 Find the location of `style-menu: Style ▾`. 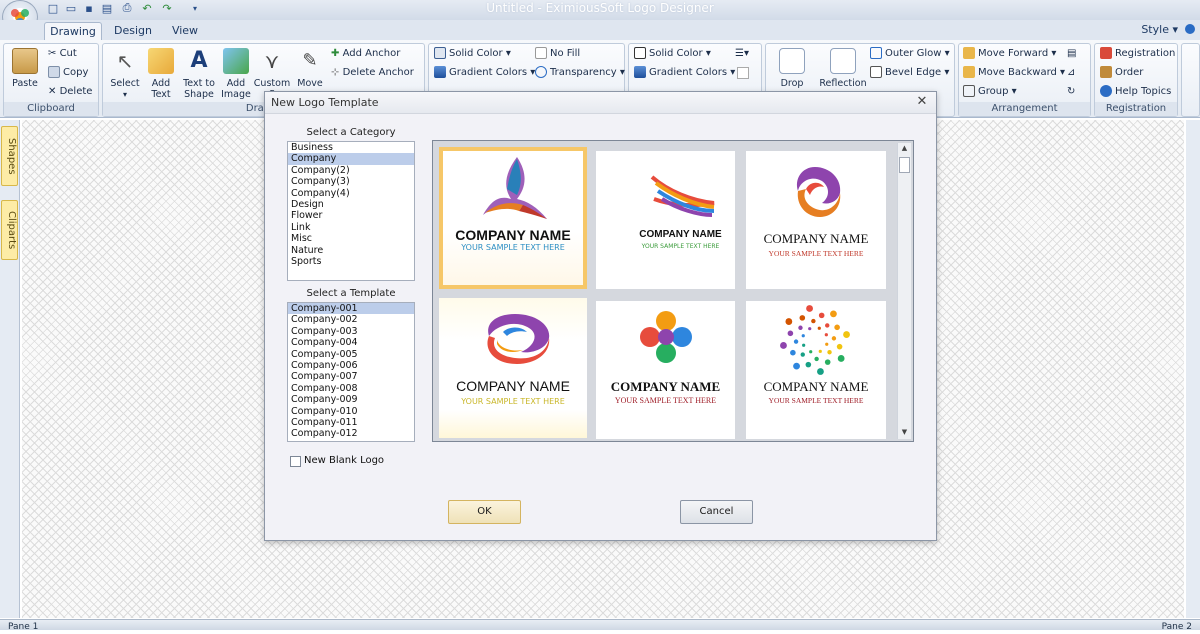

style-menu: Style ▾ is located at coordinates (1159, 29).